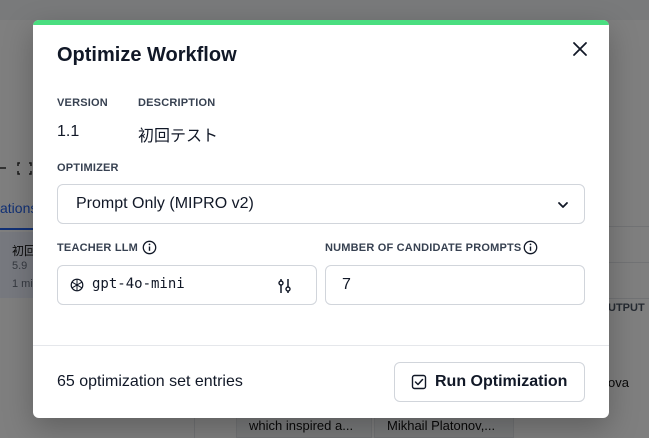  I want to click on version-label: VERSION, so click(82, 103).